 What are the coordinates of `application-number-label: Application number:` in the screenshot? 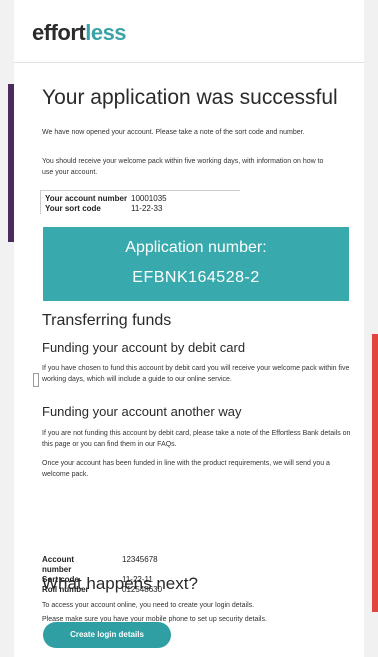 It's located at (196, 247).